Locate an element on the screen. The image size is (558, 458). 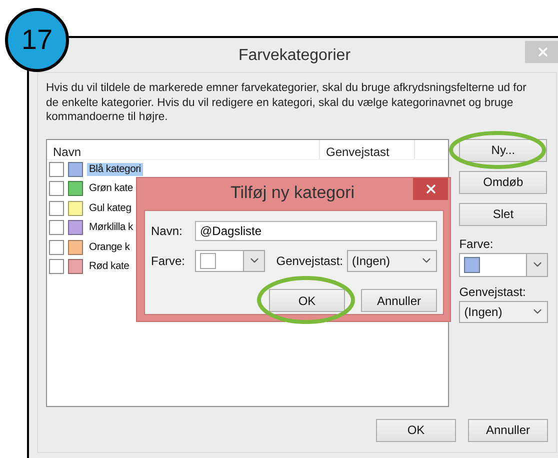
description-text: Hvis du vil tildele de markerede emner farvekategorier, skal du bruge afkrydsningsfelterne ud for de enkelte kategorier. Hvis du vil redigere en kategori, skal du vælge kategorinavnet og bruge kommandoerne til højre. is located at coordinates (287, 102).